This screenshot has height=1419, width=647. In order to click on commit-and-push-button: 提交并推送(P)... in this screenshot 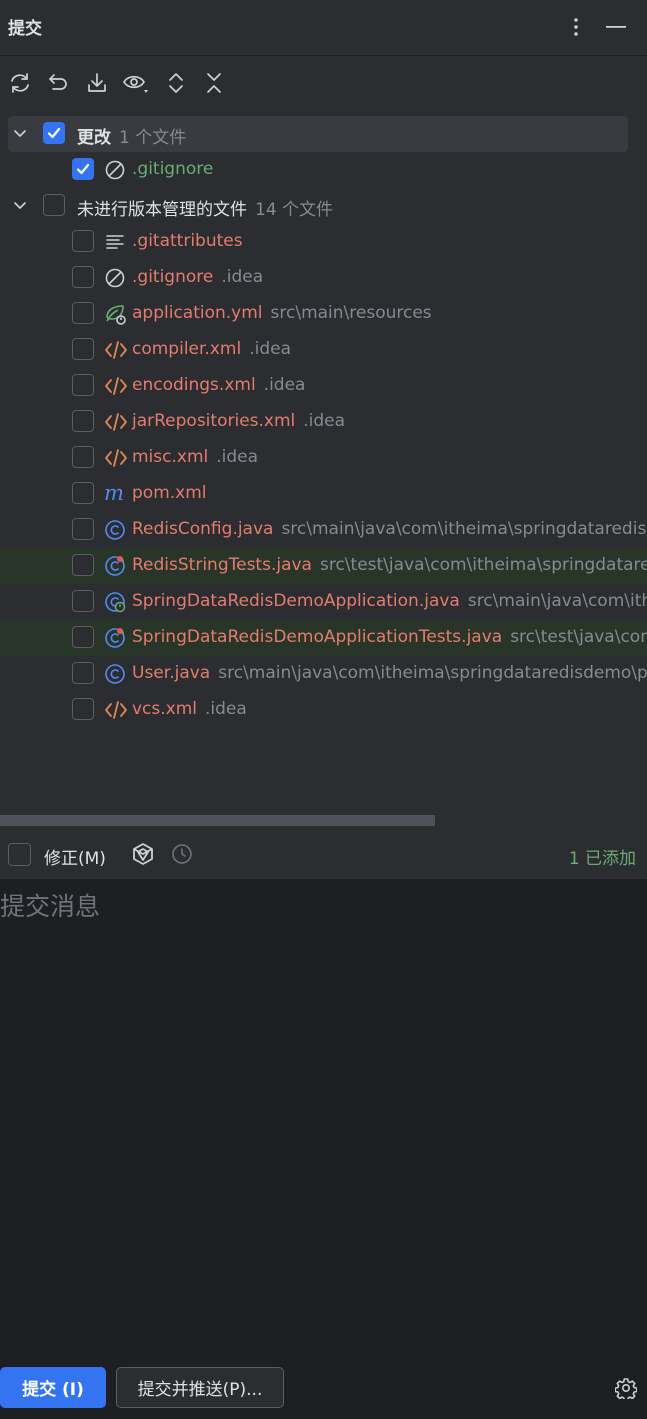, I will do `click(200, 1387)`.